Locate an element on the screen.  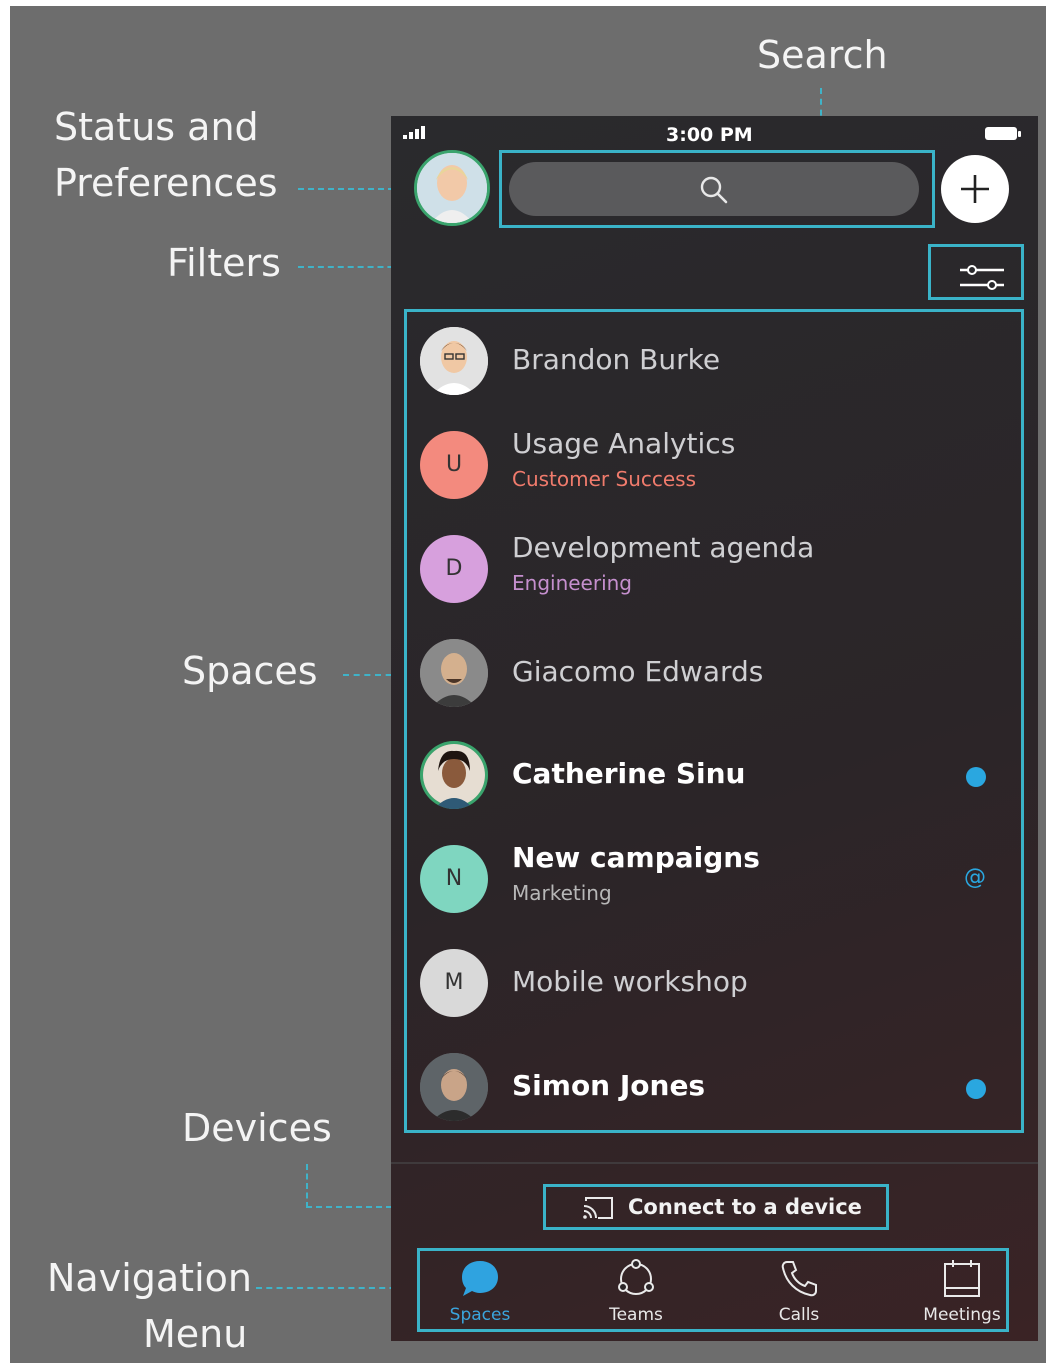
user-photo-icon is located at coordinates (452, 188).